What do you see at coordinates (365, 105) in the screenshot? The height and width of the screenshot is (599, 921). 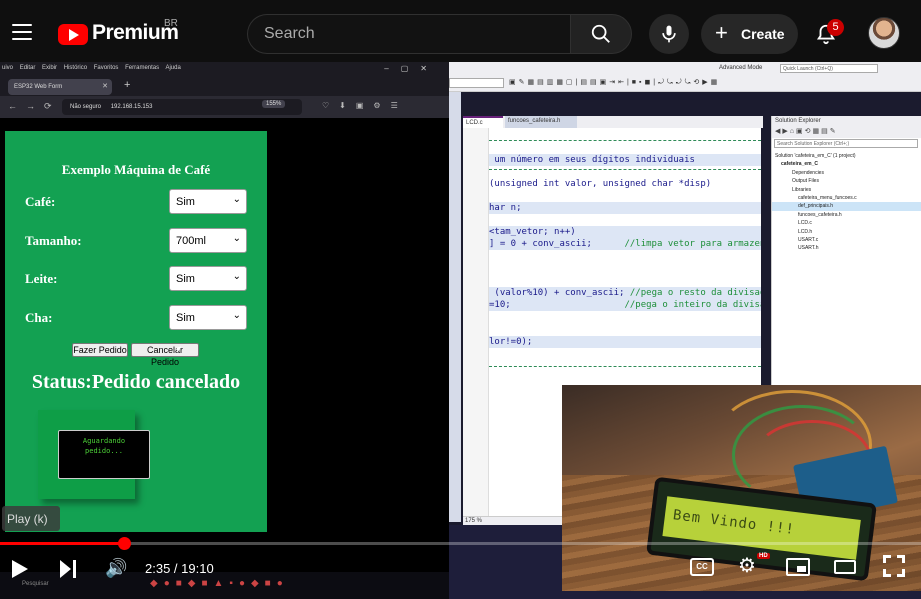 I see `browser-toolbar-icons: ♡⬇▣⚙☰` at bounding box center [365, 105].